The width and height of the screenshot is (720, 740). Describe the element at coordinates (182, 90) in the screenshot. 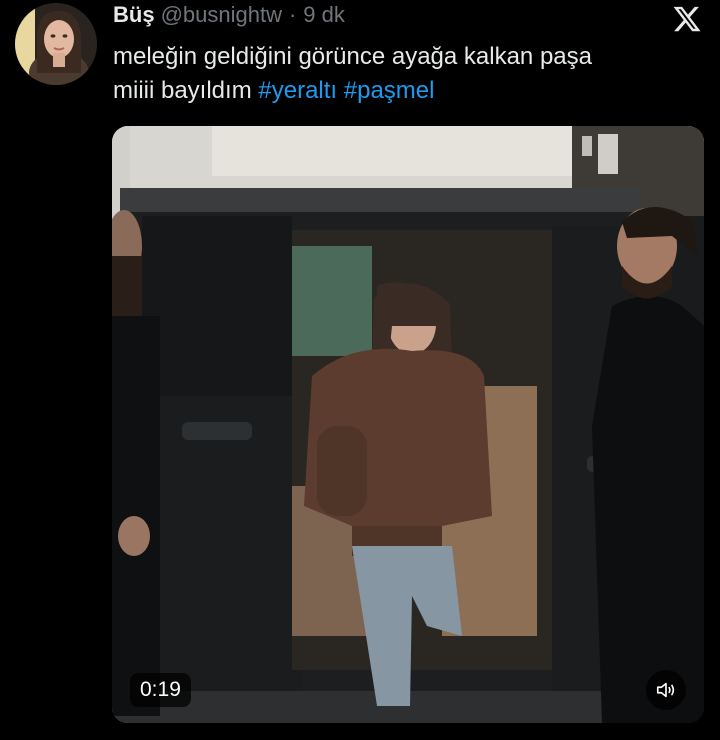

I see `tweet-text-prefix: miiii bayıldım` at that location.